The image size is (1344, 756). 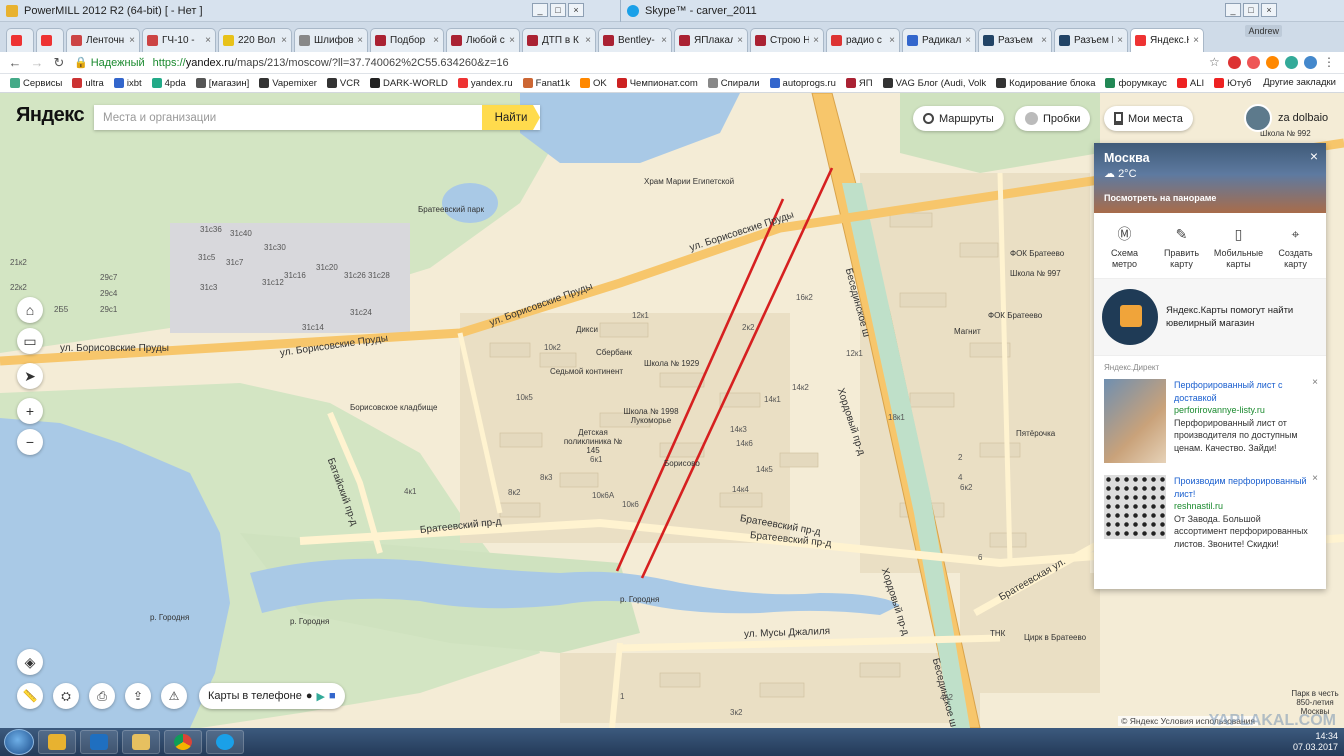 I want to click on ad-image, so click(x=1135, y=421).